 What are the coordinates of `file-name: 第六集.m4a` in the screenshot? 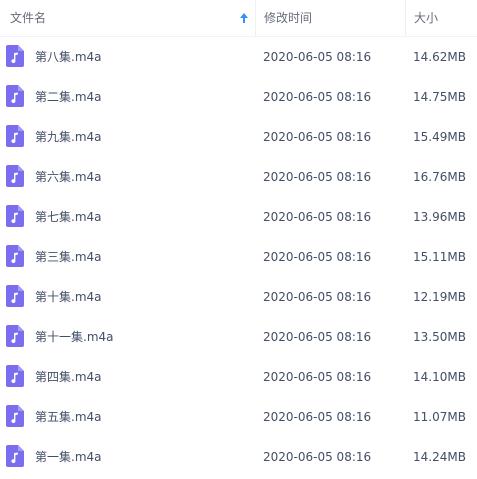 It's located at (68, 177).